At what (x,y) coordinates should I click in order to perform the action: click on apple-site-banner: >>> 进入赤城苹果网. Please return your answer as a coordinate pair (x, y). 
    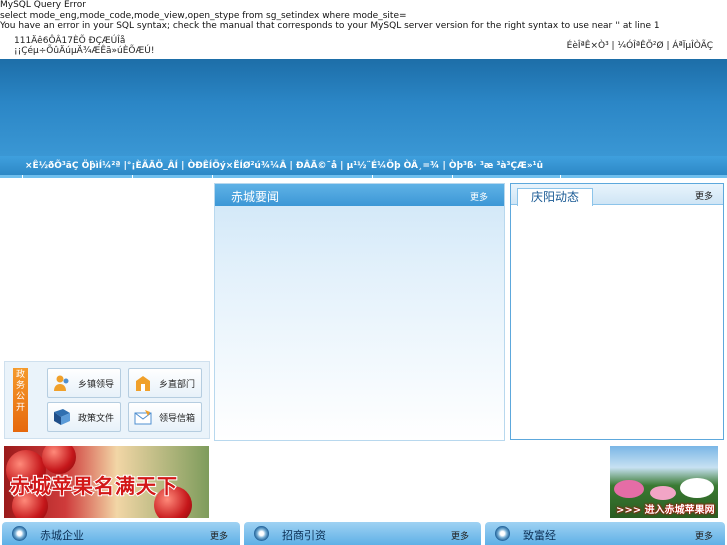
    Looking at the image, I should click on (664, 482).